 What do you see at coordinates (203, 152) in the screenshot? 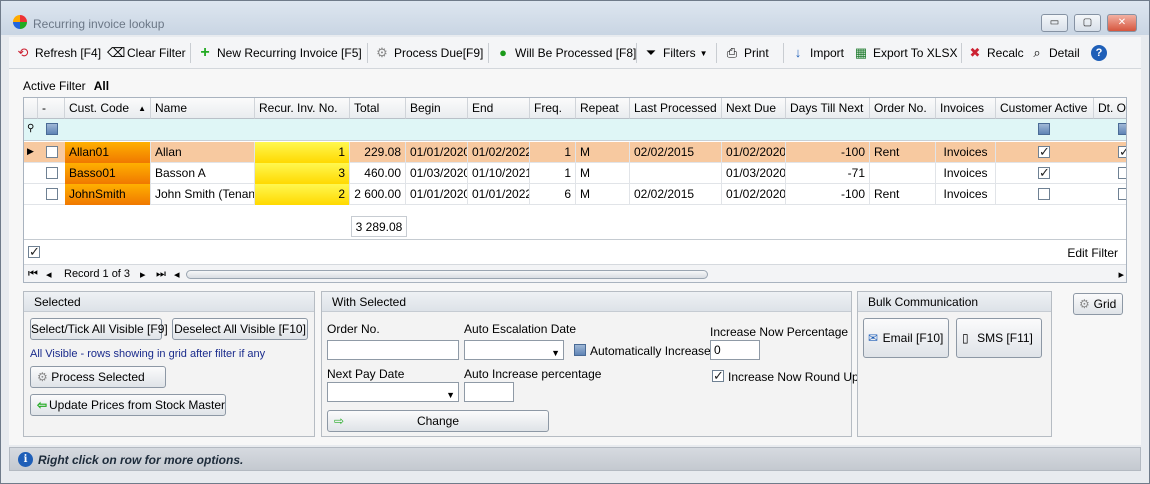
I see `name-cell: Allan` at bounding box center [203, 152].